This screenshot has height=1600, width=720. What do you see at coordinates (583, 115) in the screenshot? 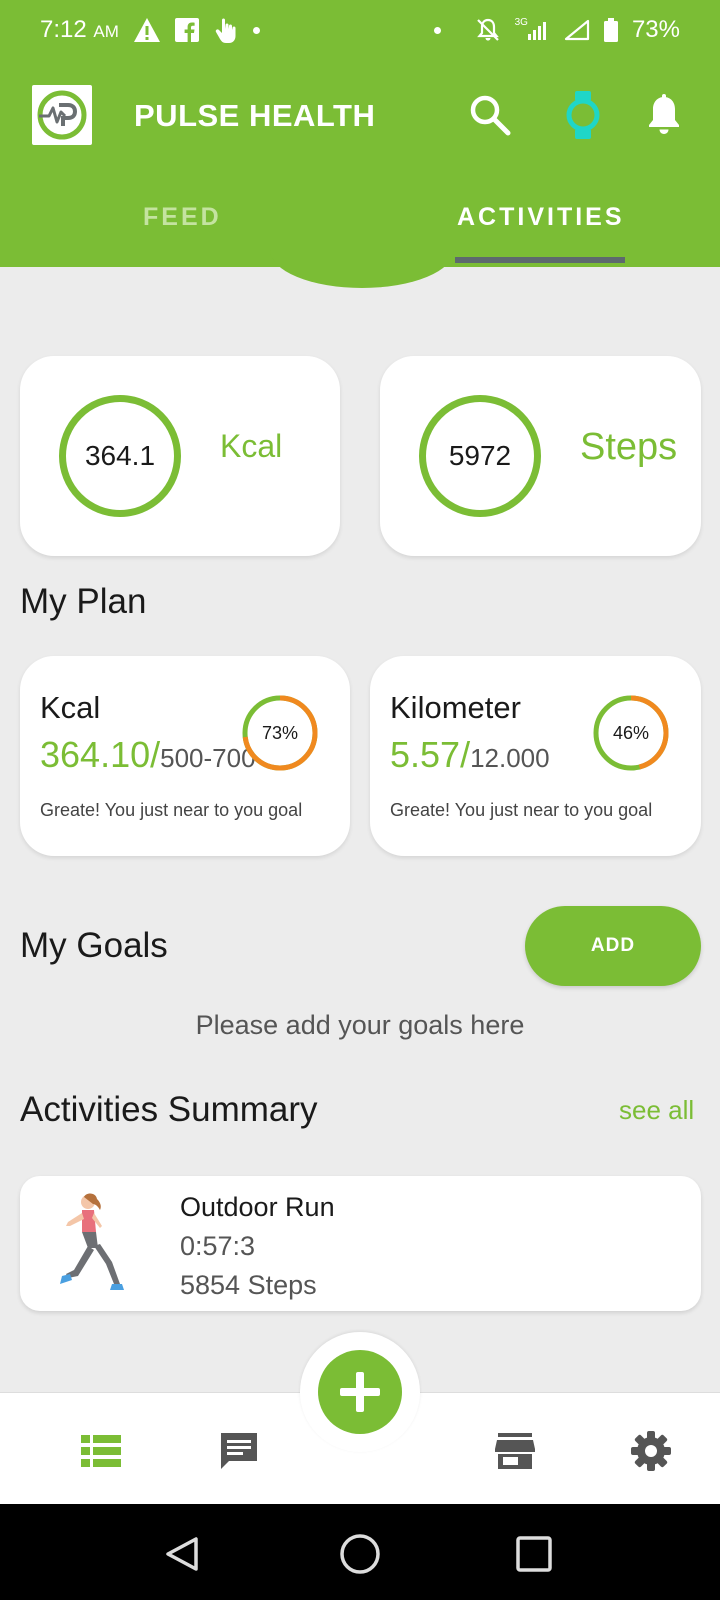
I see `smartwatch-icon` at bounding box center [583, 115].